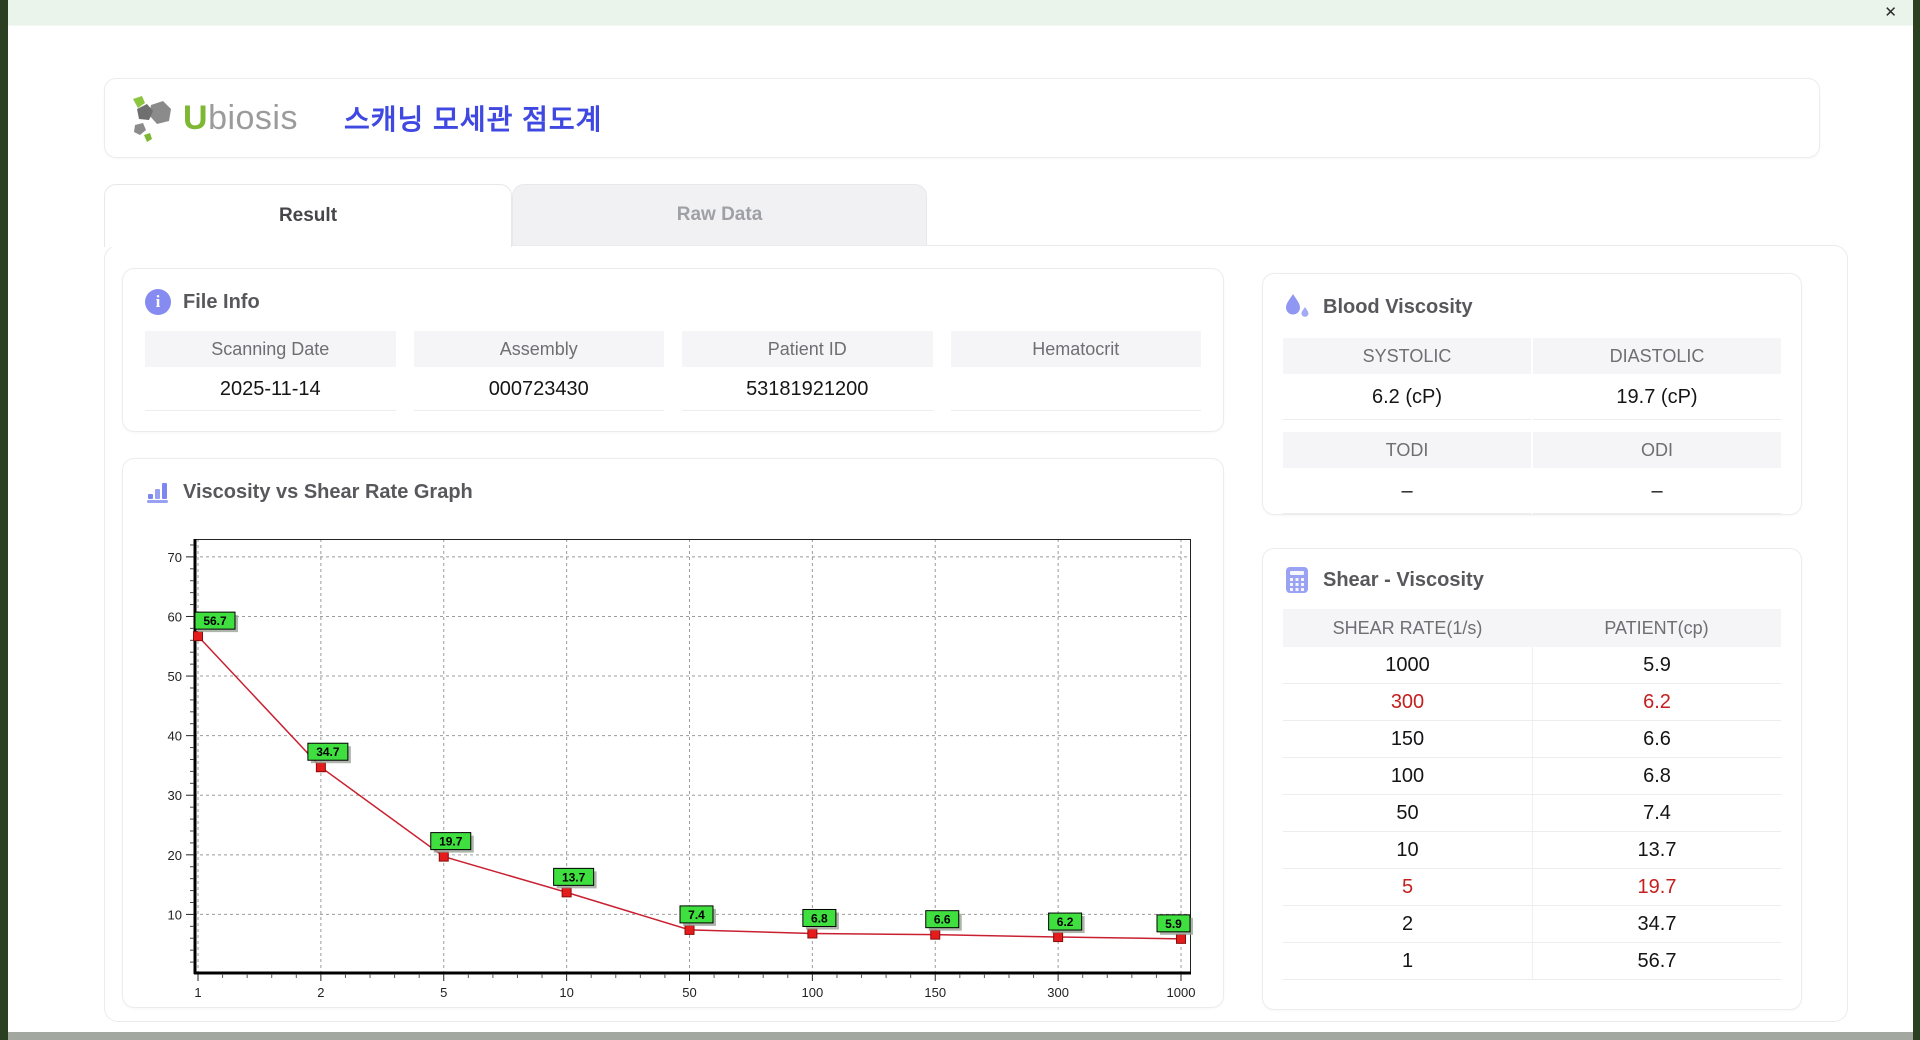 The width and height of the screenshot is (1920, 1040). I want to click on svg-text: 13.7, so click(574, 877).